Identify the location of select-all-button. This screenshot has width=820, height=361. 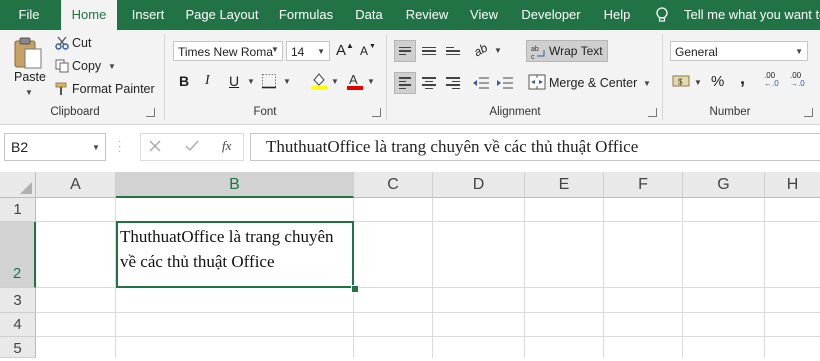
(18, 185).